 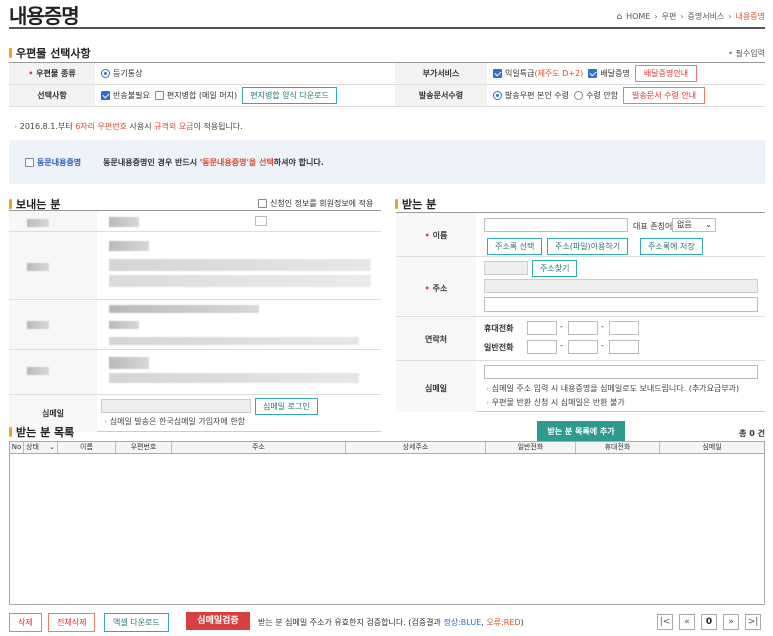 I want to click on mobile-part3, so click(x=624, y=328).